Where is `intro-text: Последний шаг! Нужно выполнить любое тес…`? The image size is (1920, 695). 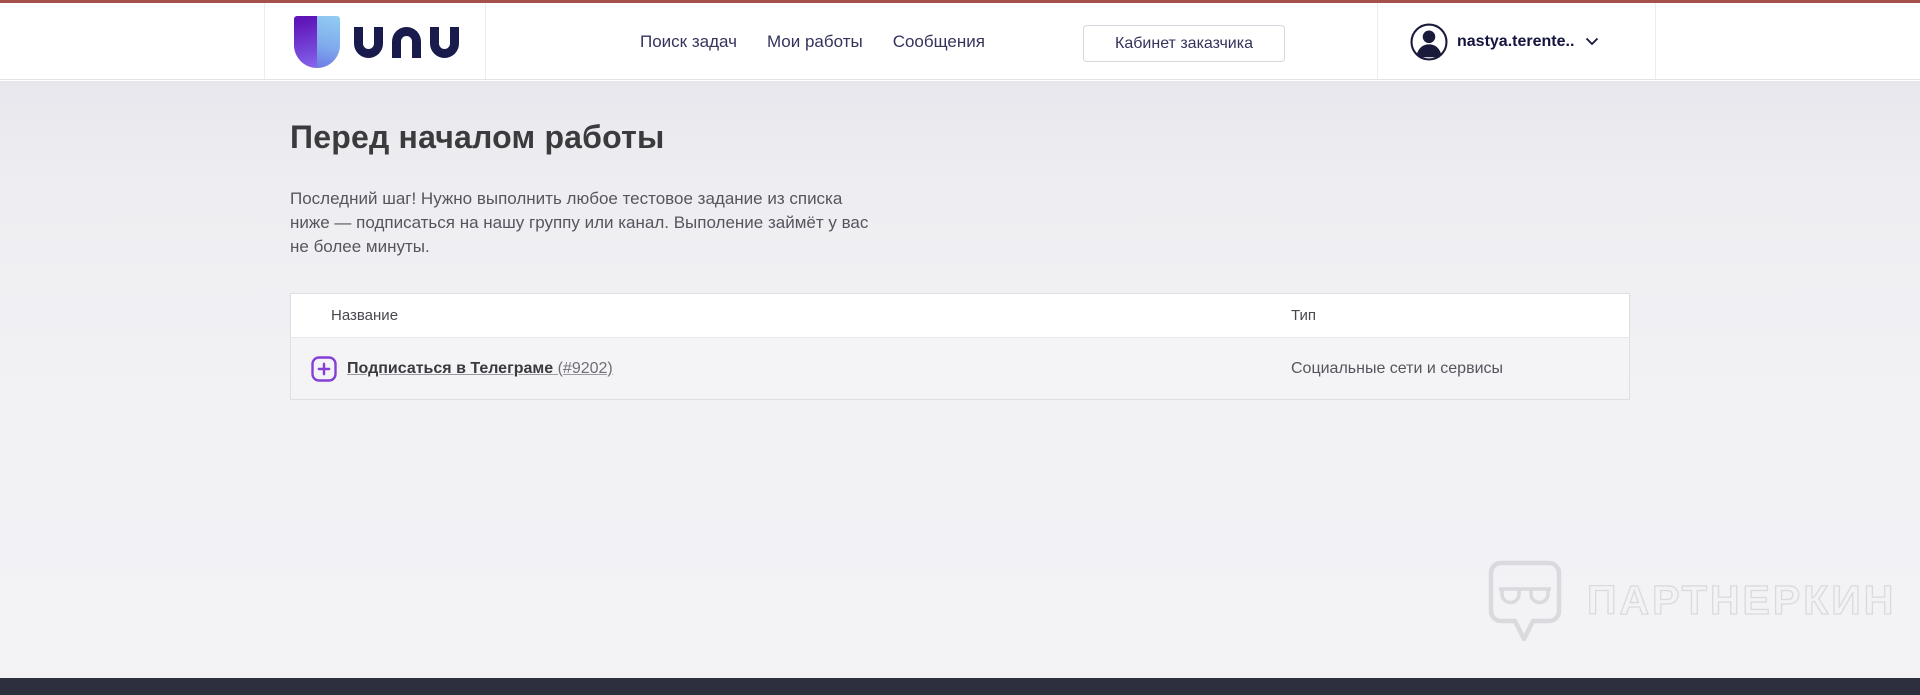
intro-text: Последний шаг! Нужно выполнить любое тес… is located at coordinates (579, 222).